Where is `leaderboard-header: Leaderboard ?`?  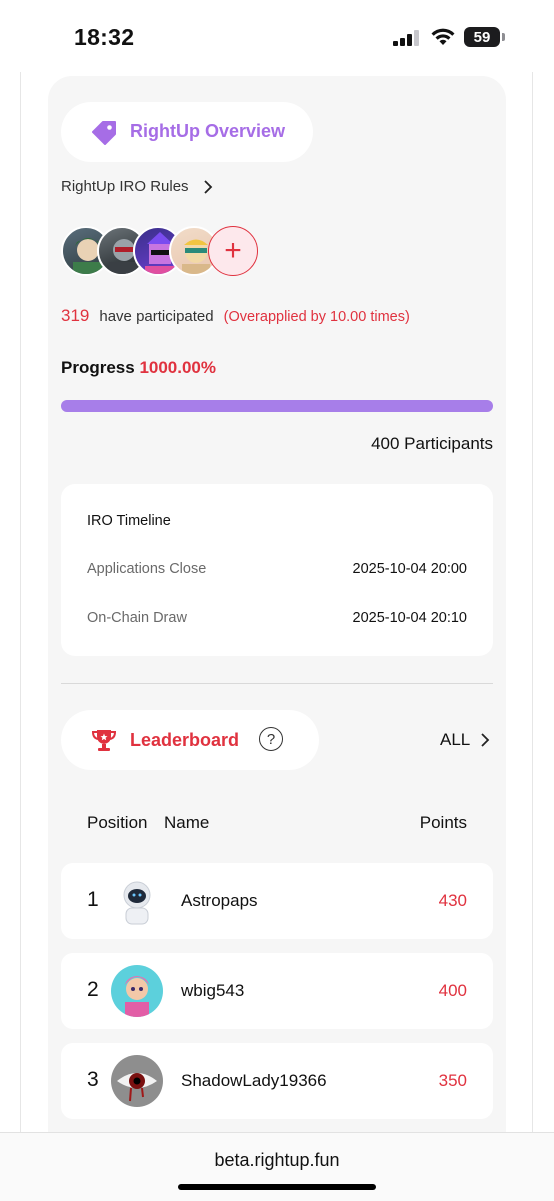
leaderboard-header: Leaderboard ? is located at coordinates (190, 740).